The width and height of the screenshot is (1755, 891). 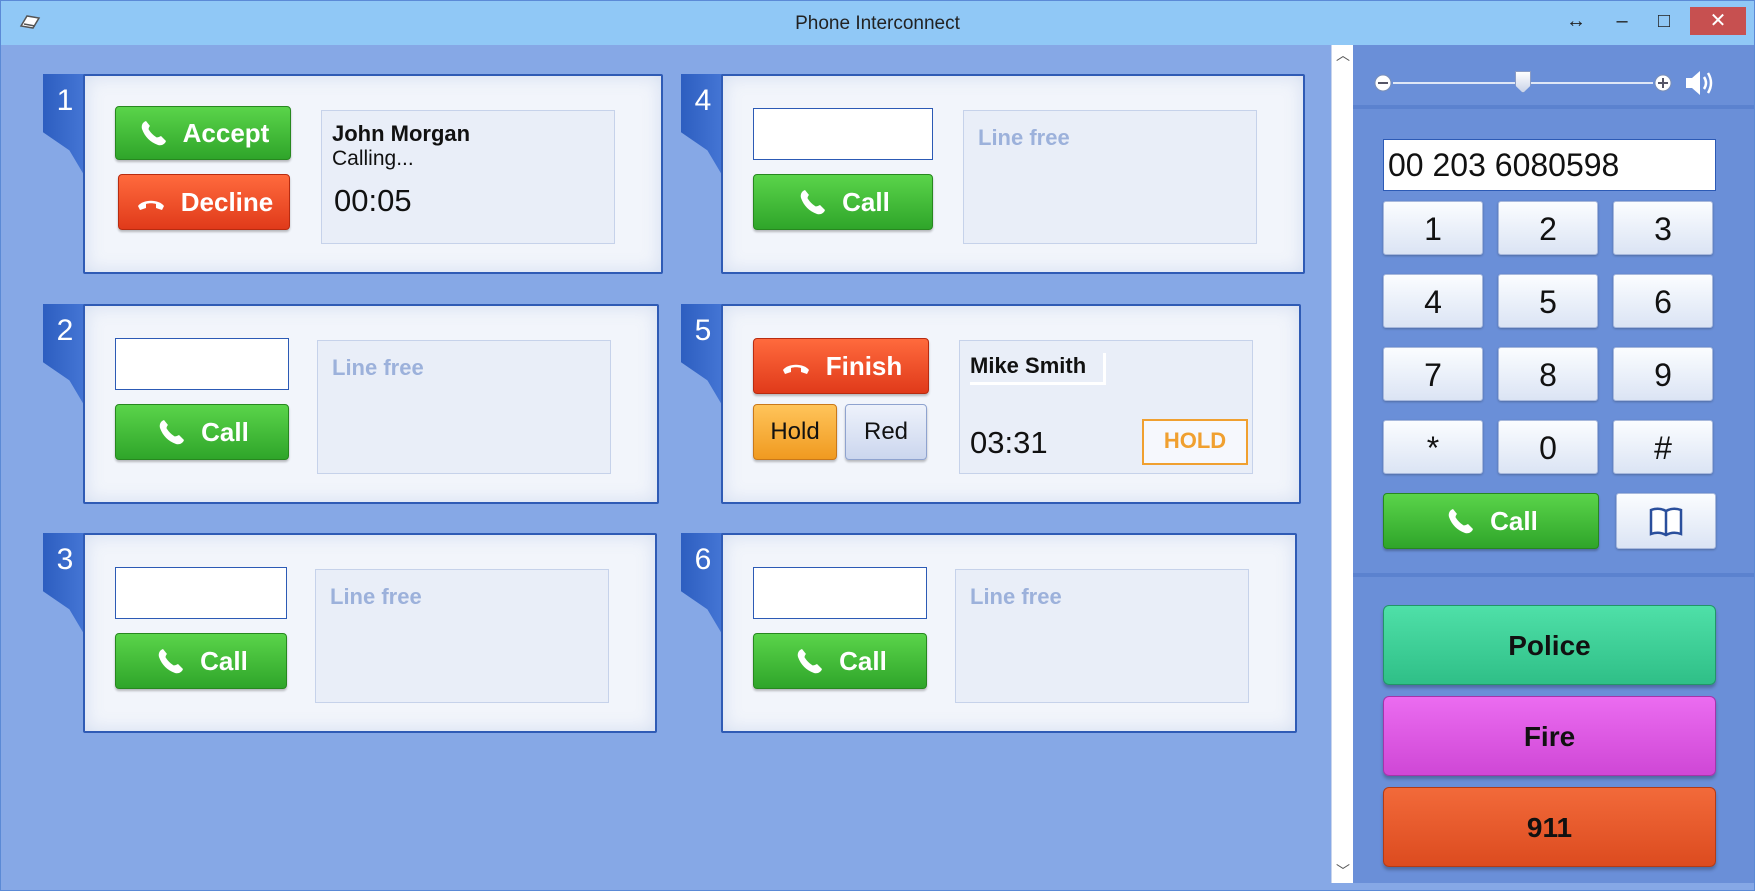 I want to click on line-number-tag: 5, so click(x=703, y=357).